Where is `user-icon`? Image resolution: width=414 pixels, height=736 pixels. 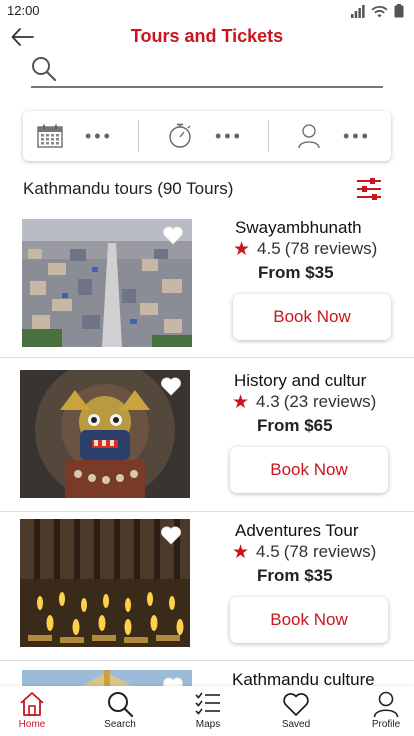 user-icon is located at coordinates (386, 704).